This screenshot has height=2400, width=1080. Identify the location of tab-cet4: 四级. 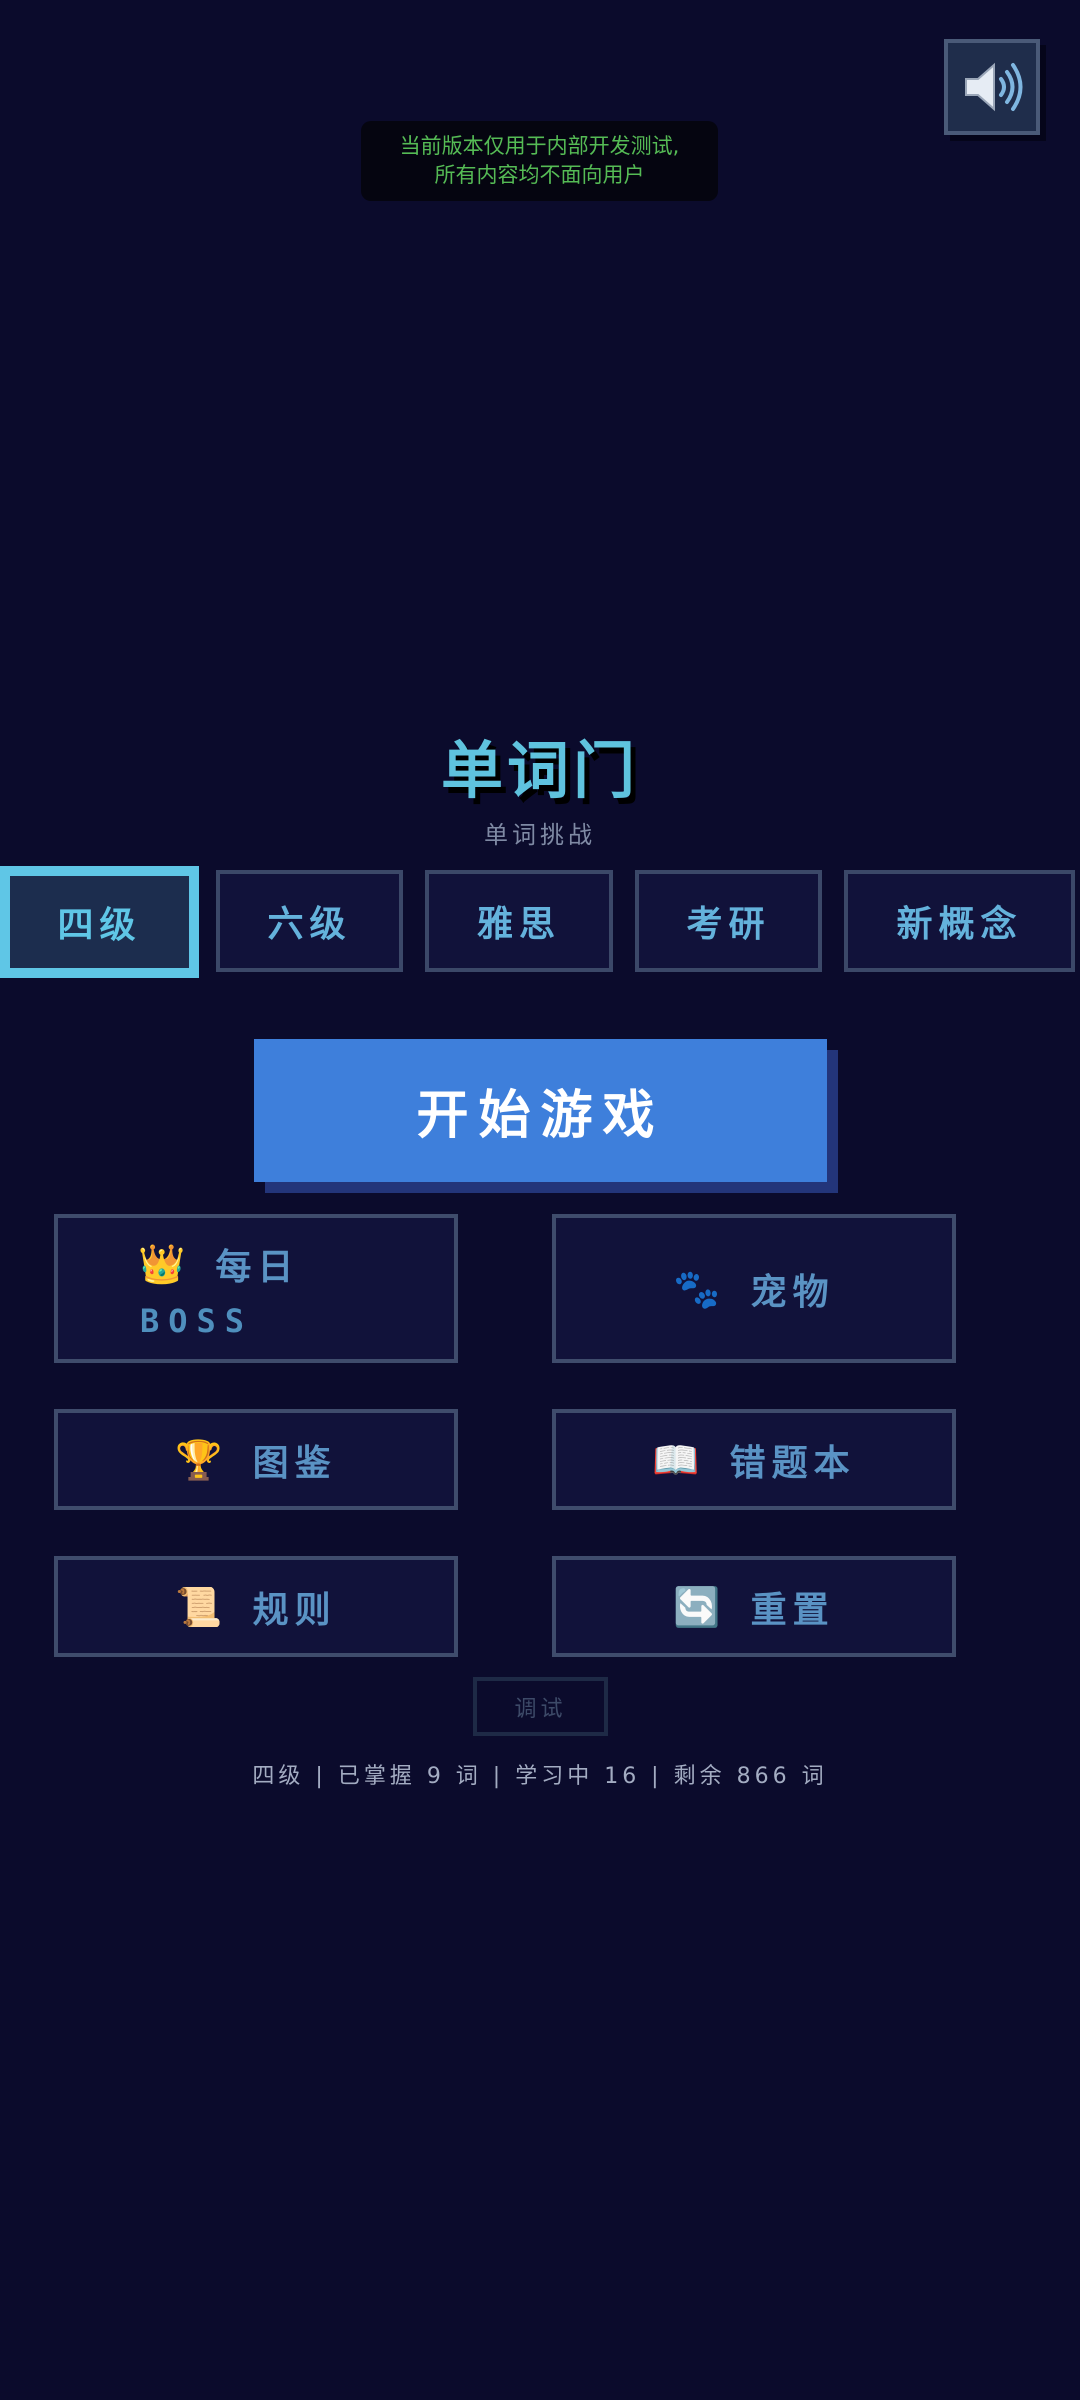
(99, 922).